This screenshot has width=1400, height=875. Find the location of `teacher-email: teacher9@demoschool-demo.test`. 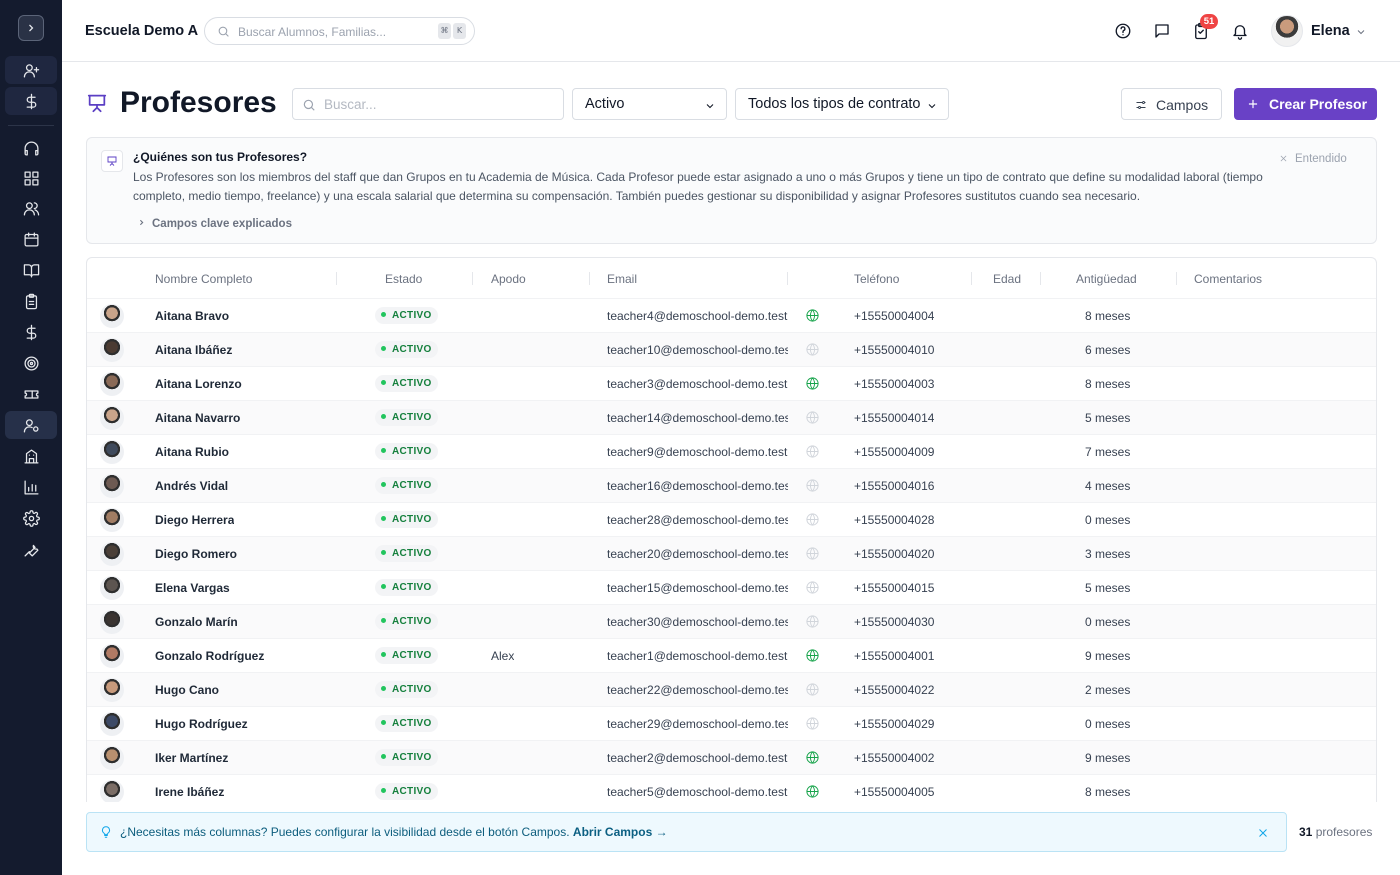

teacher-email: teacher9@demoschool-demo.test is located at coordinates (697, 452).